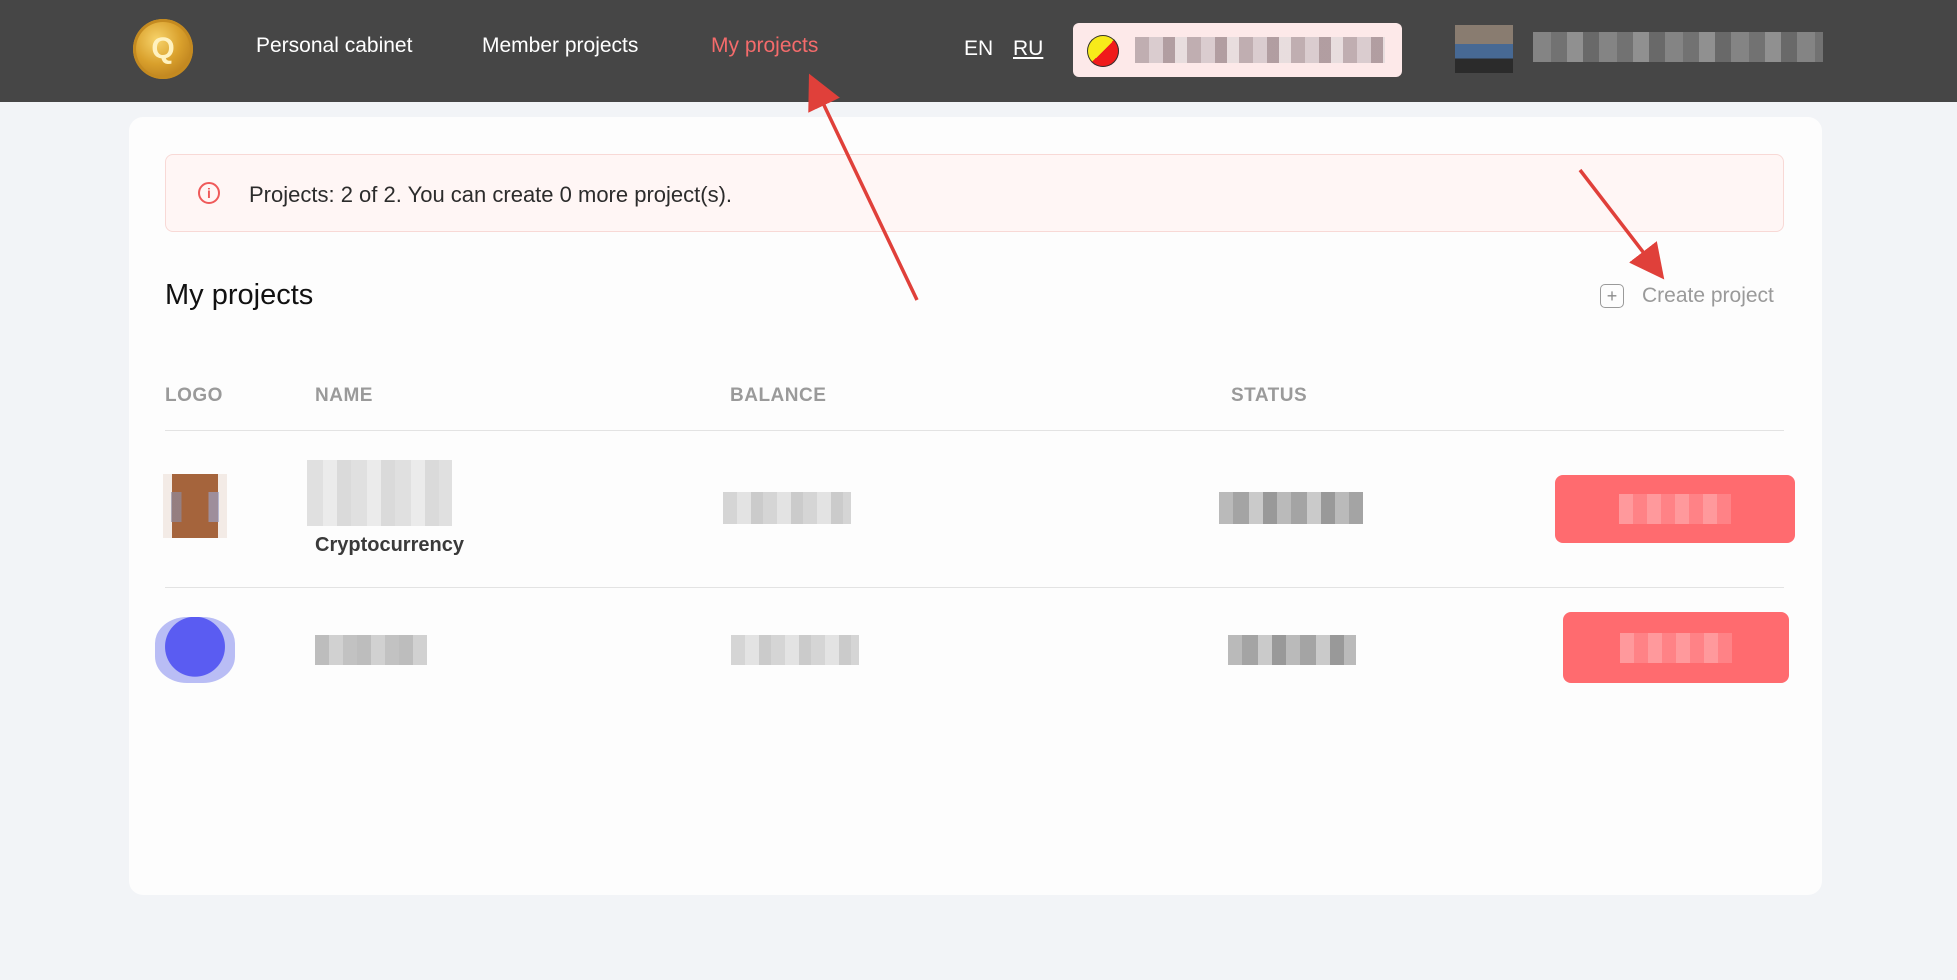 This screenshot has width=1957, height=980. I want to click on project-category: Cryptocurrency, so click(389, 545).